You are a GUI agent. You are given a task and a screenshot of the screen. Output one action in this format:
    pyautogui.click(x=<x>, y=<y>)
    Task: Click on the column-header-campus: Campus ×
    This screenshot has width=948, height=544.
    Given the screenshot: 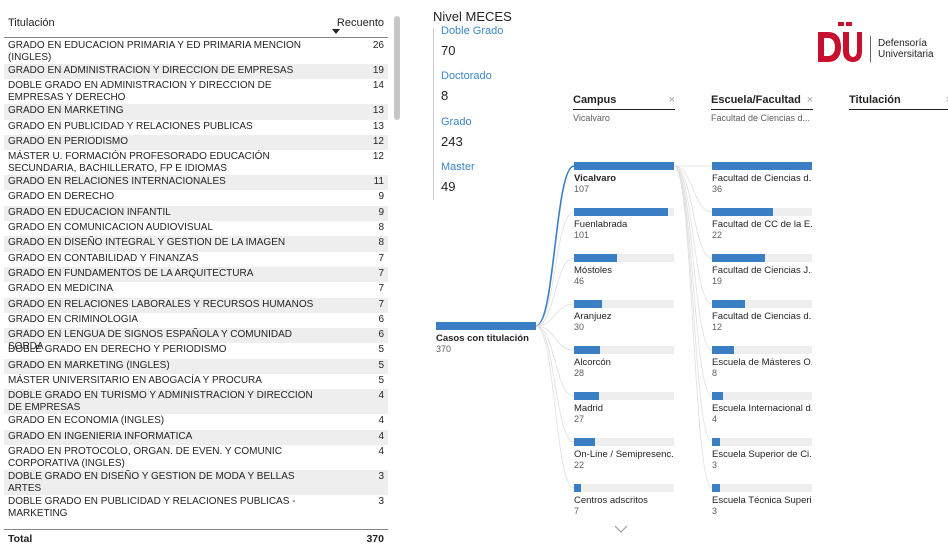 What is the action you would take?
    pyautogui.click(x=624, y=102)
    